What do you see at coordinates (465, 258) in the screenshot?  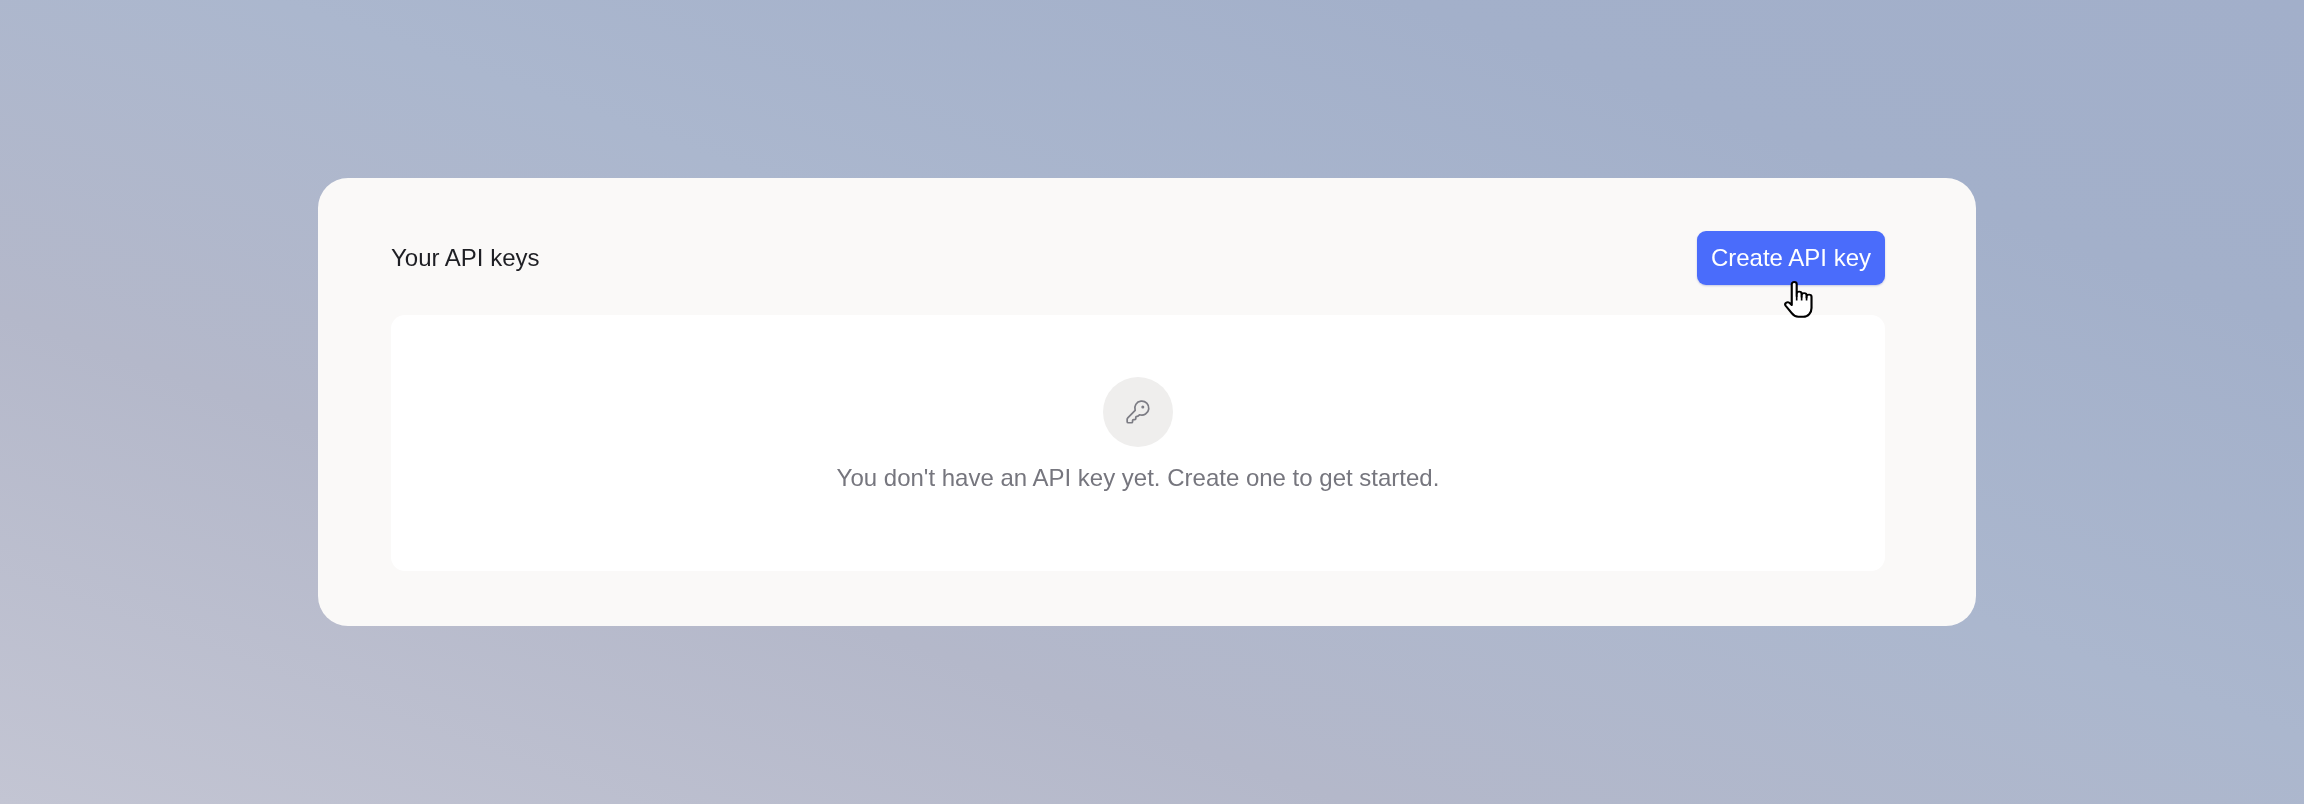 I see `section-title: Your API keys` at bounding box center [465, 258].